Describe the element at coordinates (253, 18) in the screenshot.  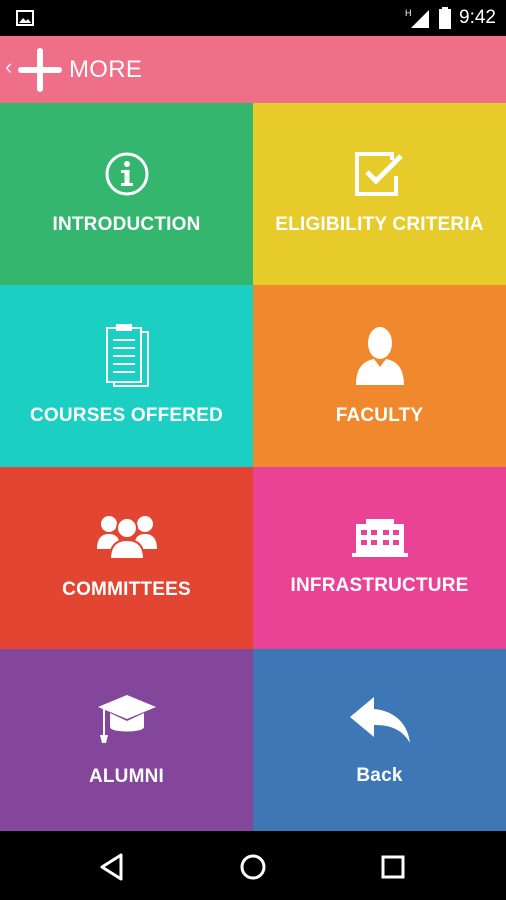
I see `status-bar: H 9:42` at that location.